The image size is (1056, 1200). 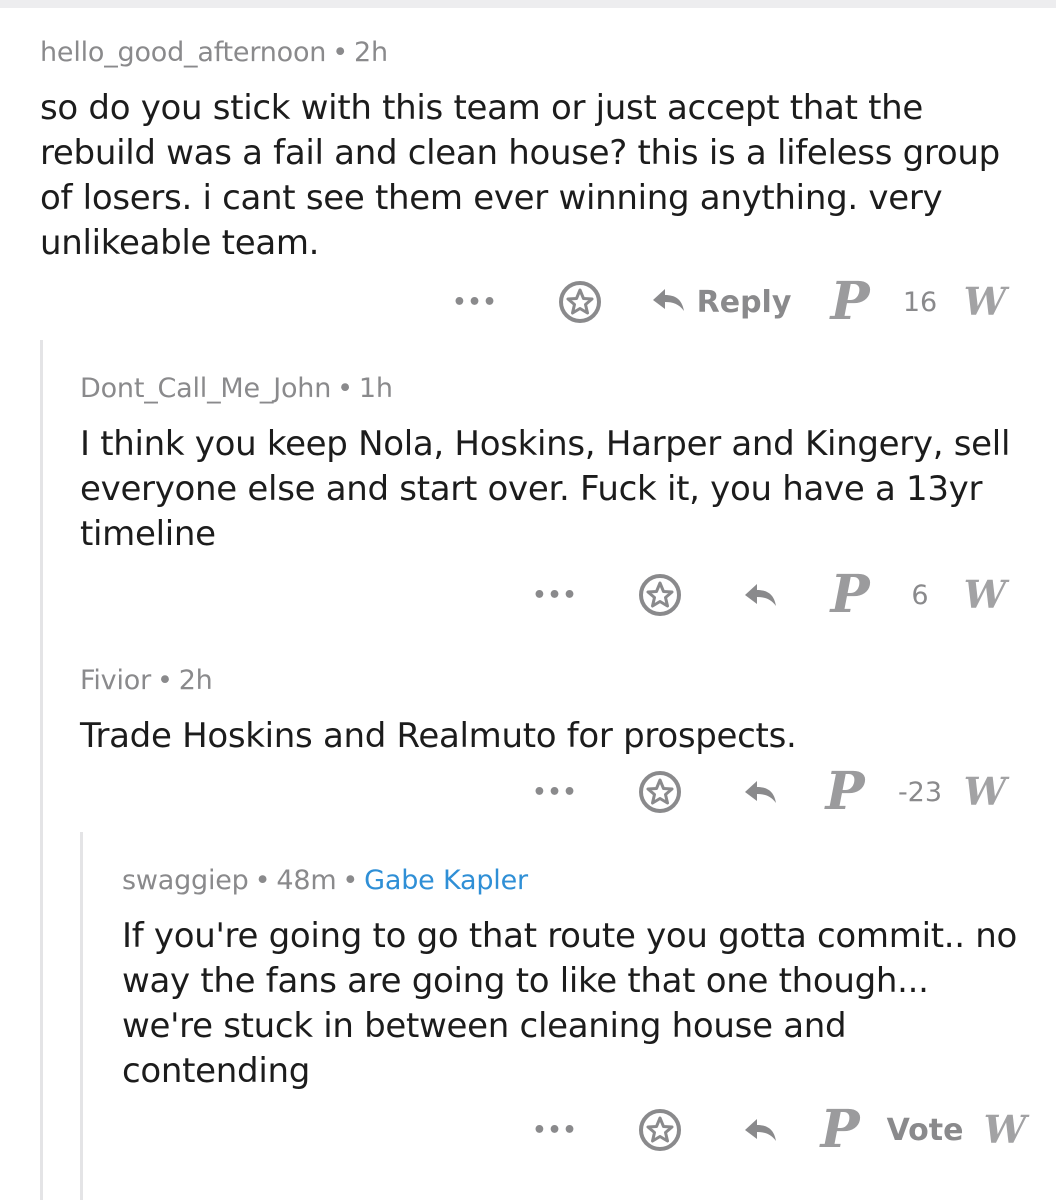 I want to click on comment-actions: ••• Reply P 16 W, so click(x=735, y=302).